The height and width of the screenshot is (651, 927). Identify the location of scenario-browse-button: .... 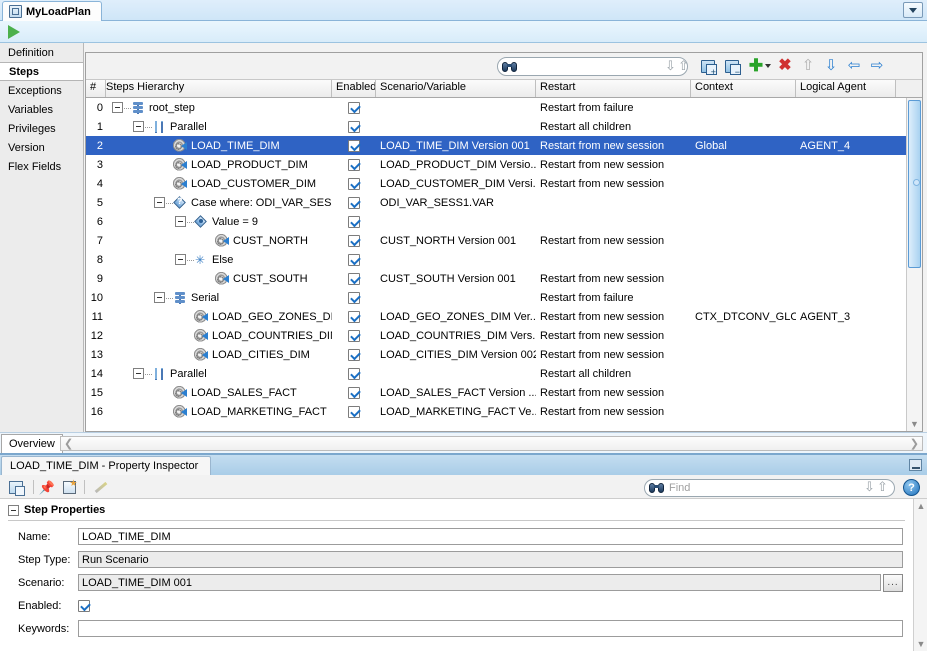
(893, 582).